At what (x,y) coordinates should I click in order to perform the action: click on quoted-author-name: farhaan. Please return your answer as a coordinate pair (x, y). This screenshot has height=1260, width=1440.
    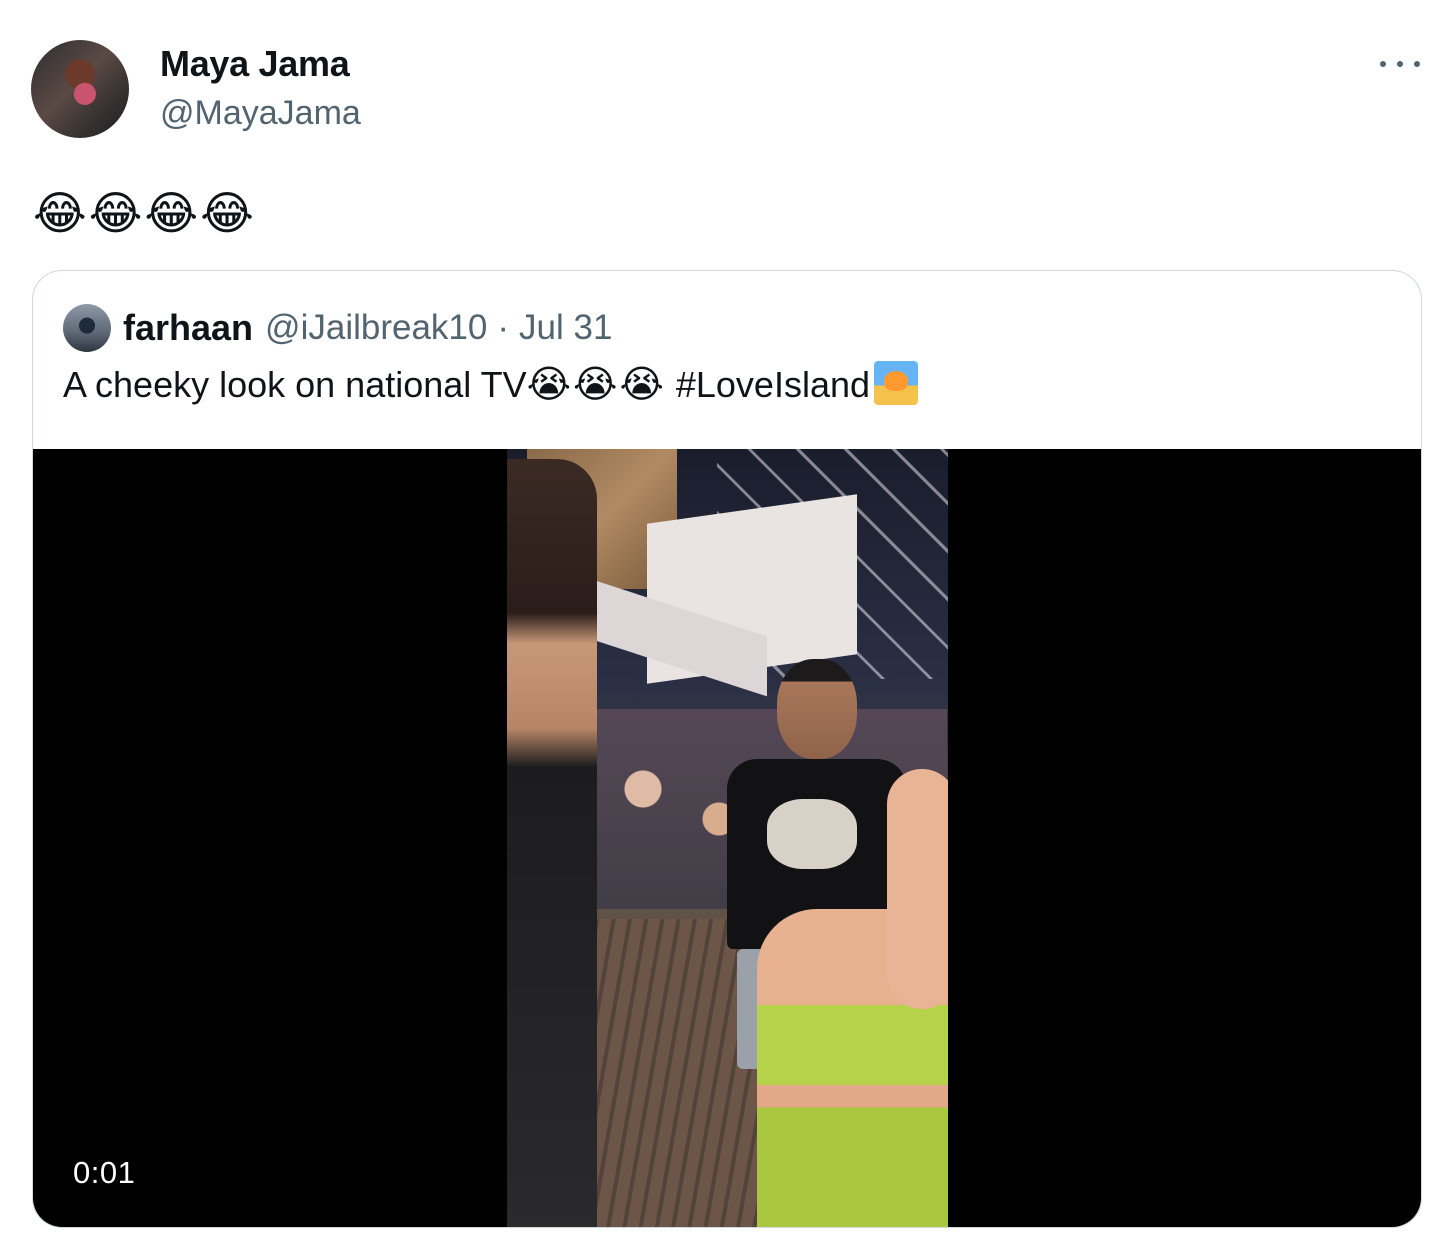
    Looking at the image, I should click on (188, 328).